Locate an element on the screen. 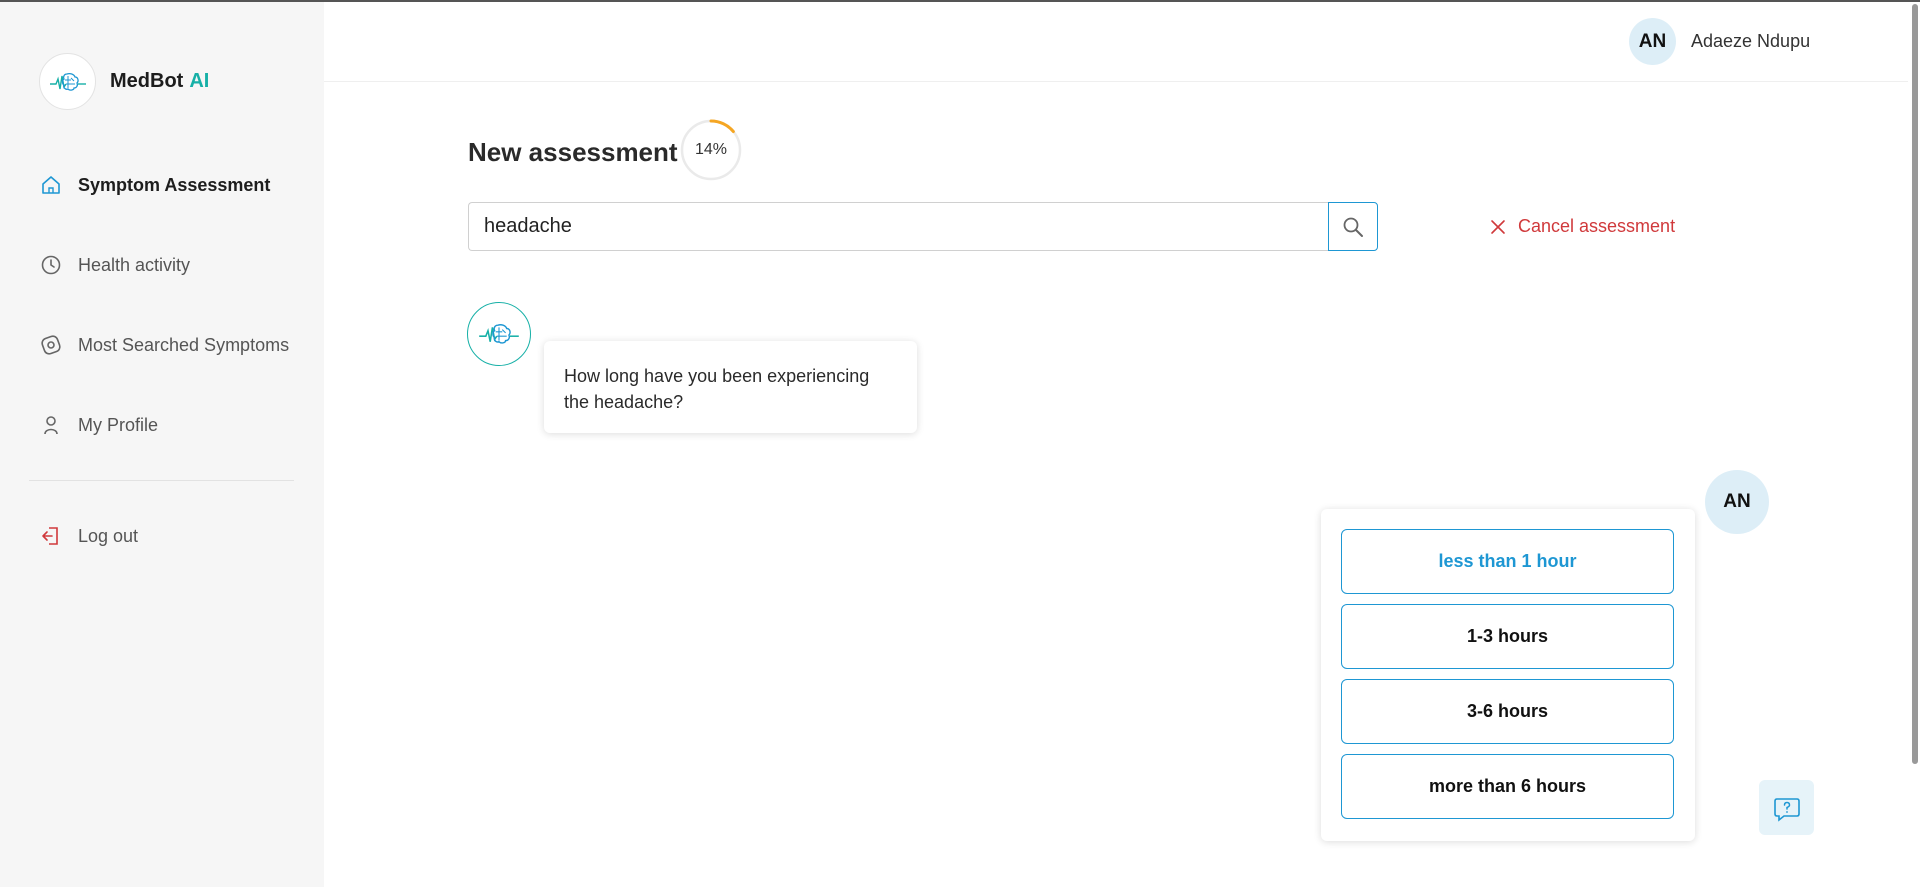 This screenshot has height=887, width=1920. scrollbar-thumb is located at coordinates (1915, 384).